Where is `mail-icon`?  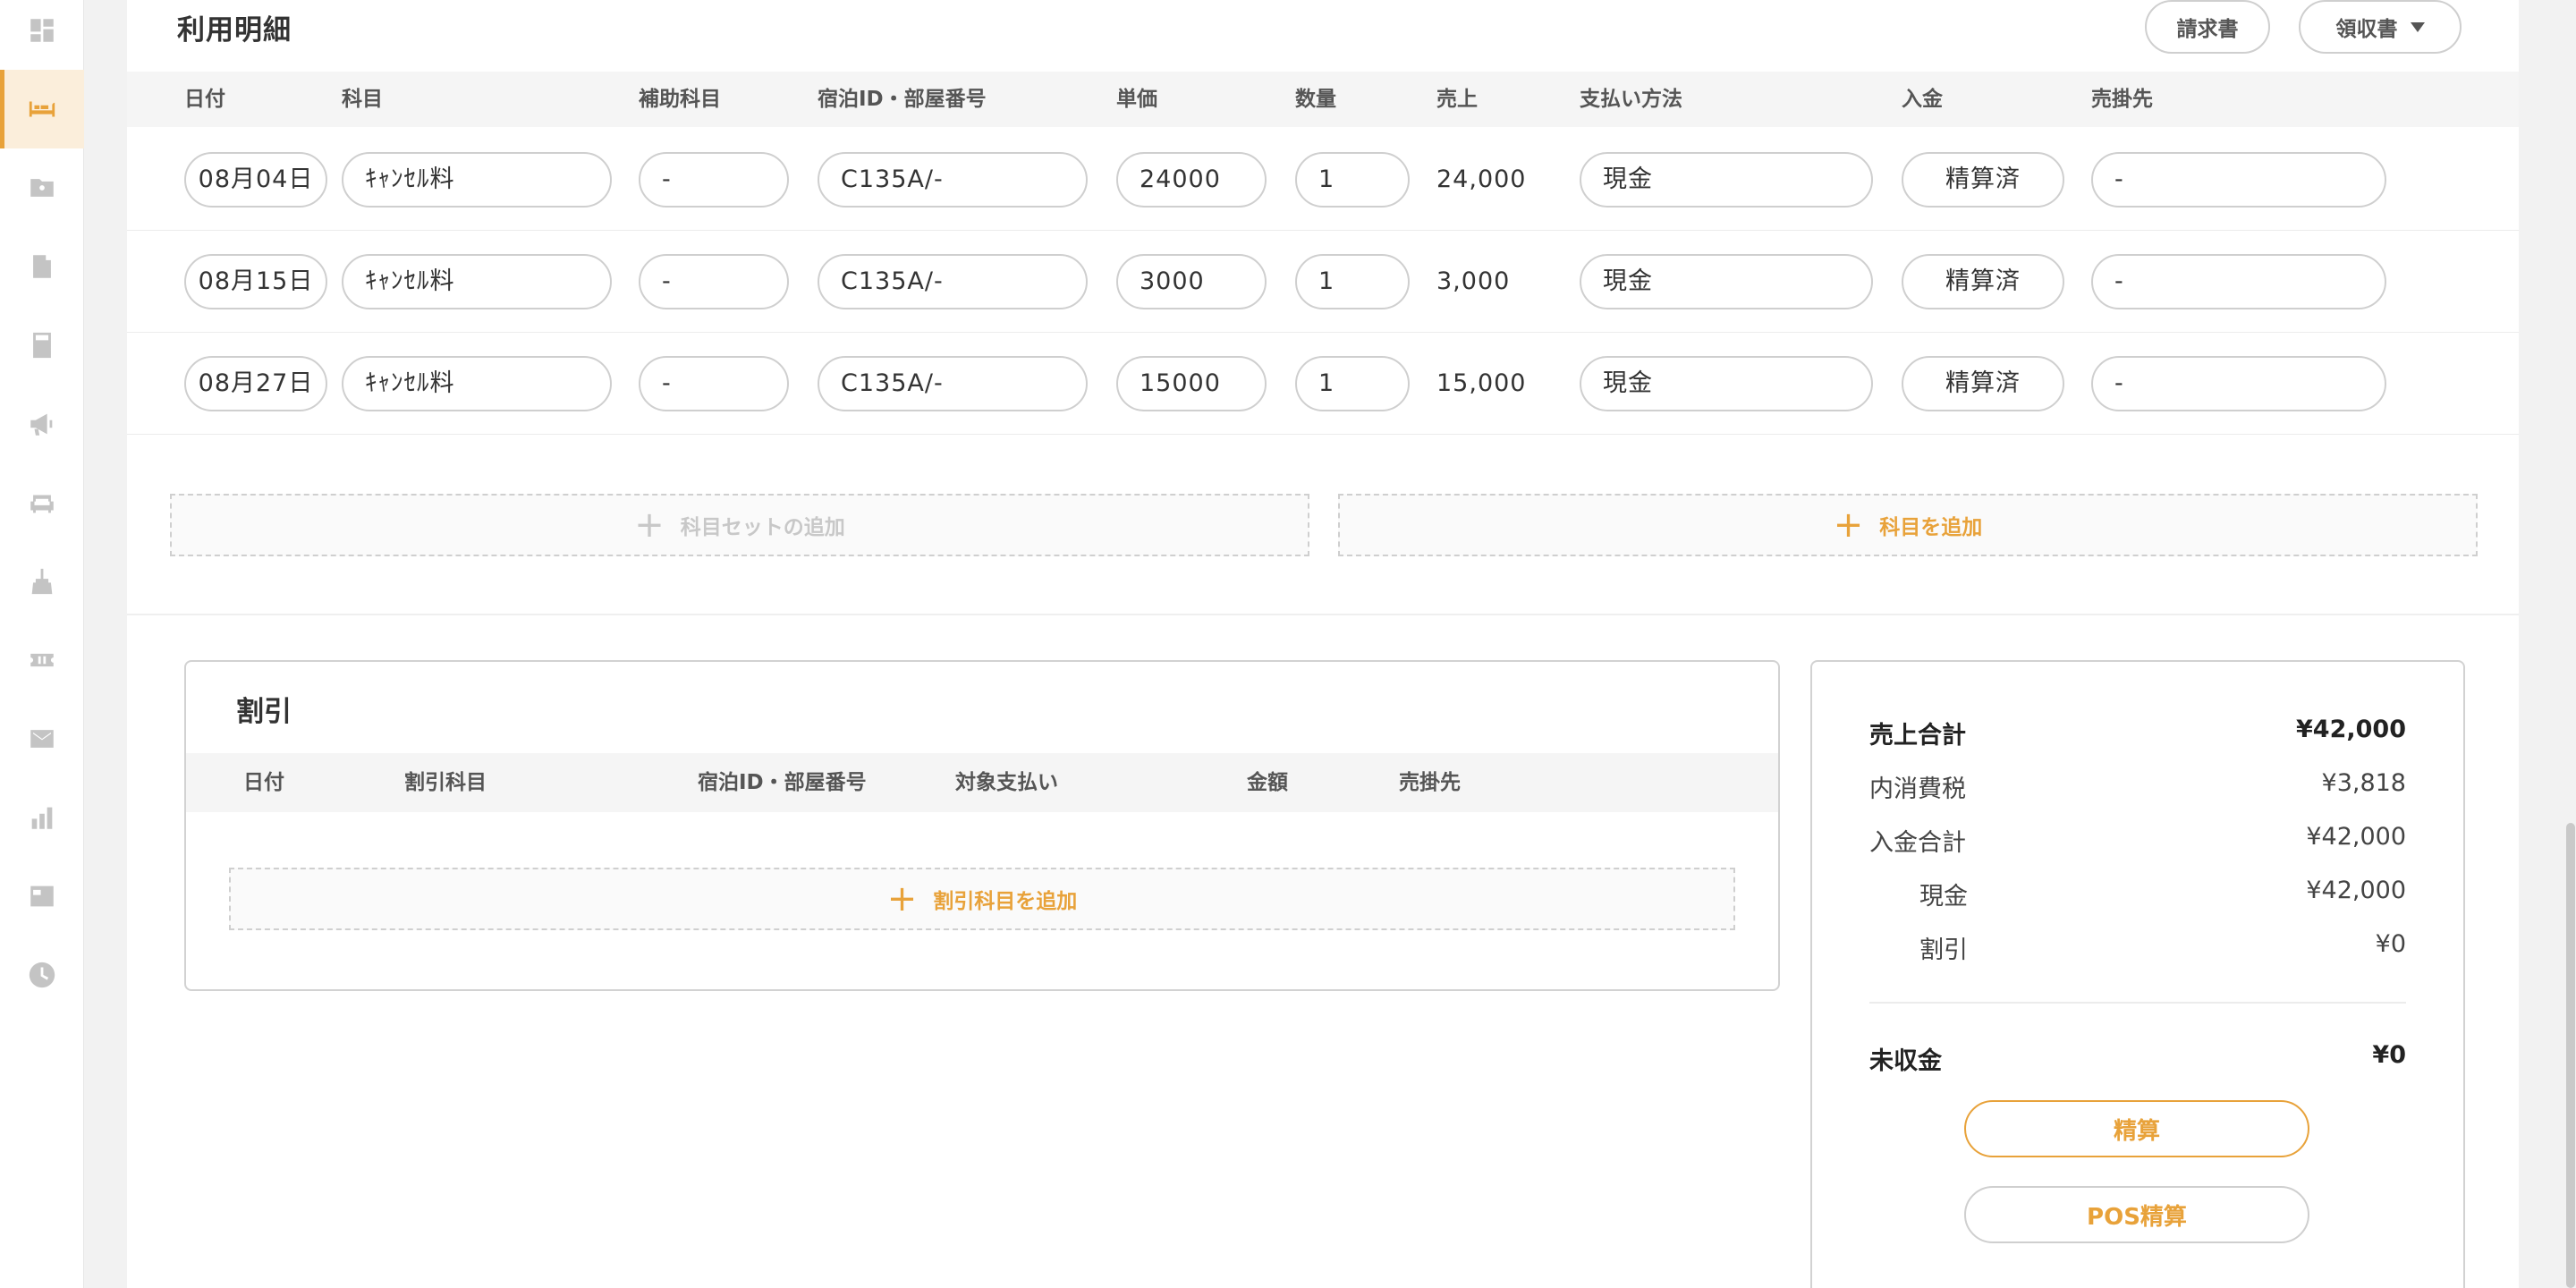 mail-icon is located at coordinates (42, 739).